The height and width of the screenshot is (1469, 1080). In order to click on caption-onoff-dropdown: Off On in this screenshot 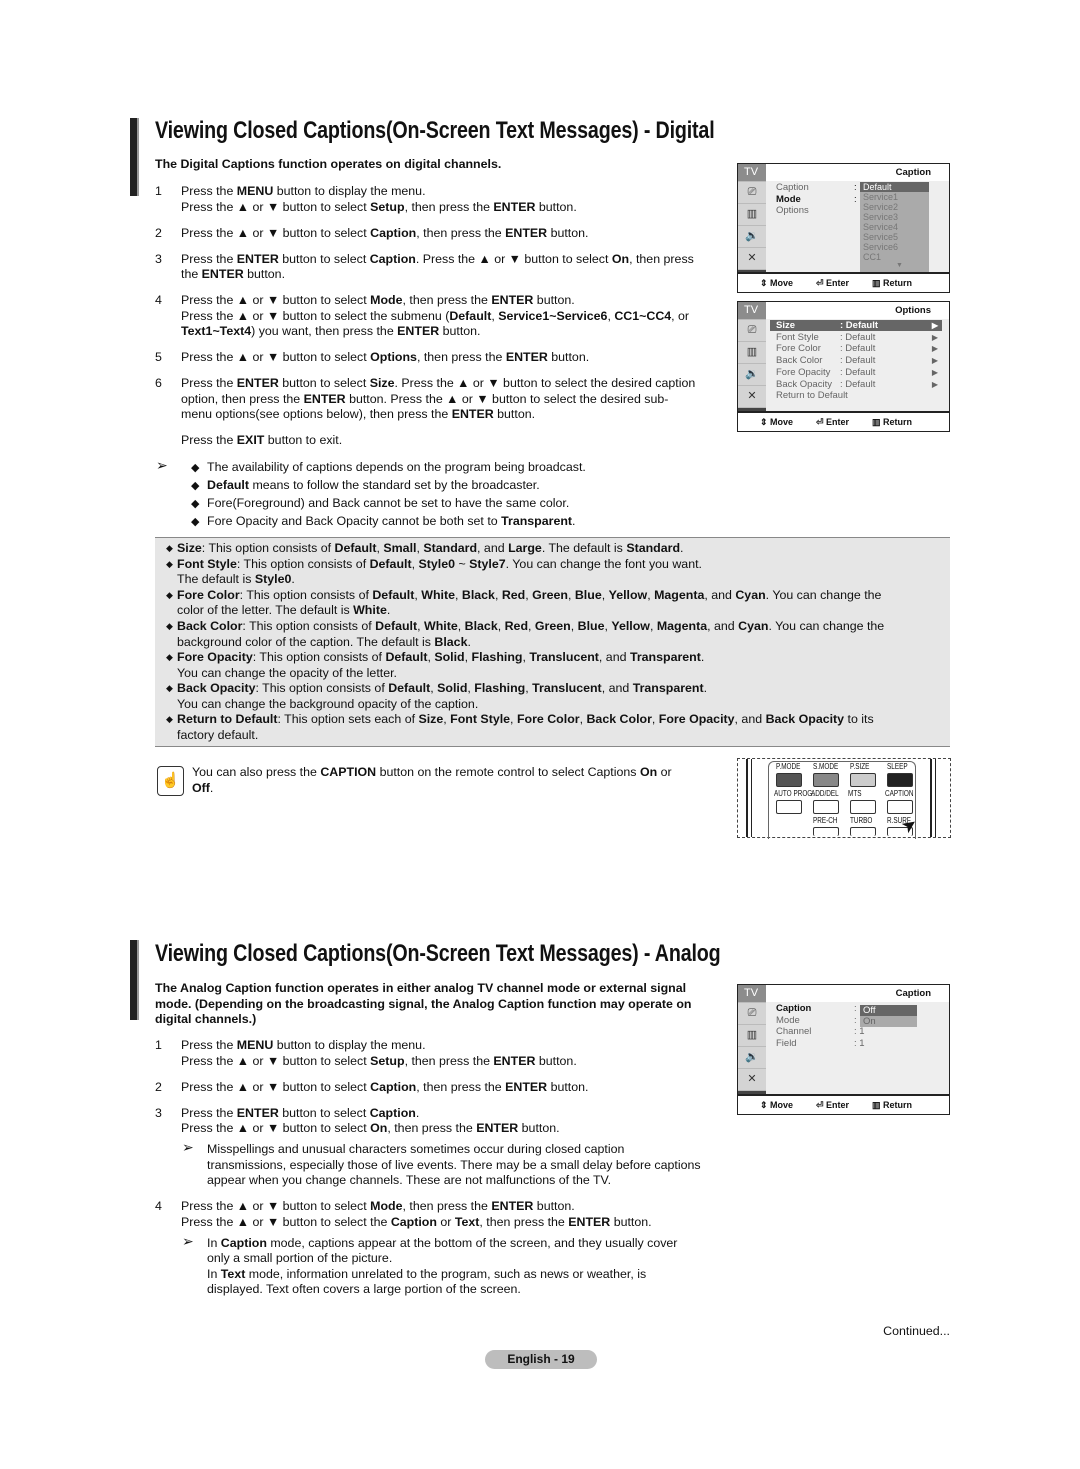, I will do `click(888, 1016)`.